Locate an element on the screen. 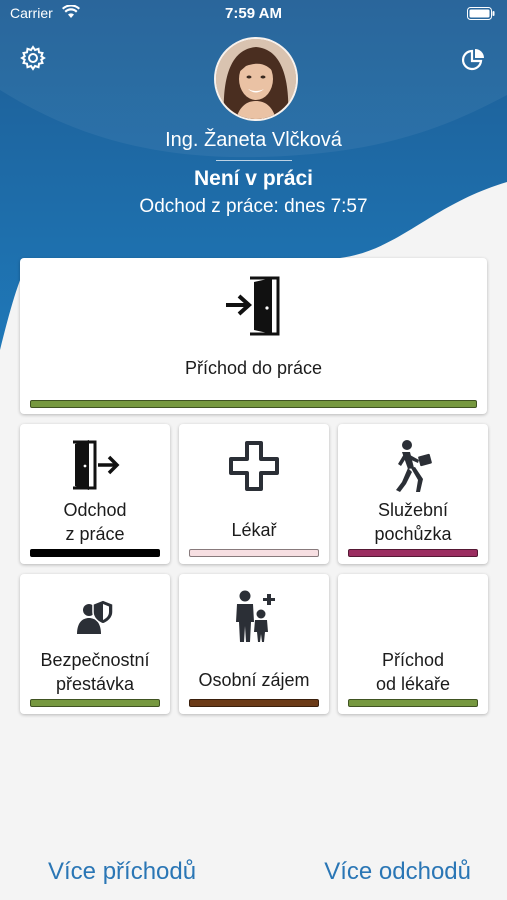  doctor-label: Lékař is located at coordinates (254, 530).